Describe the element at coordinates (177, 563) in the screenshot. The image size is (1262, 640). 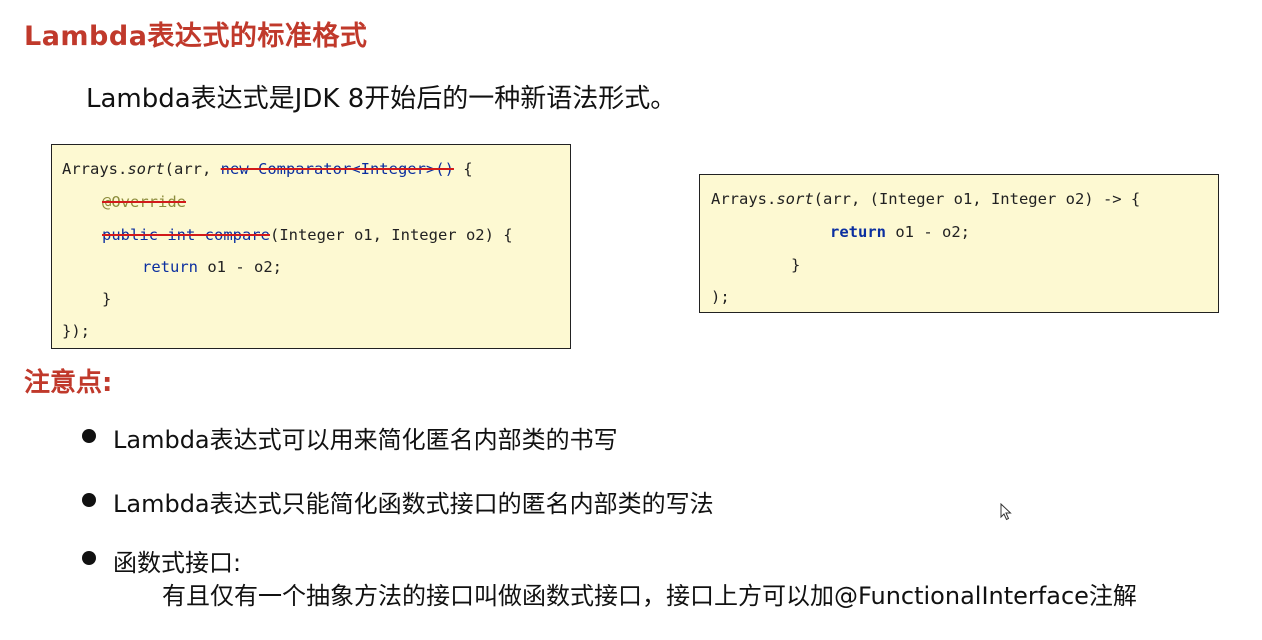
I see `note-item-3: 函数式接口:` at that location.